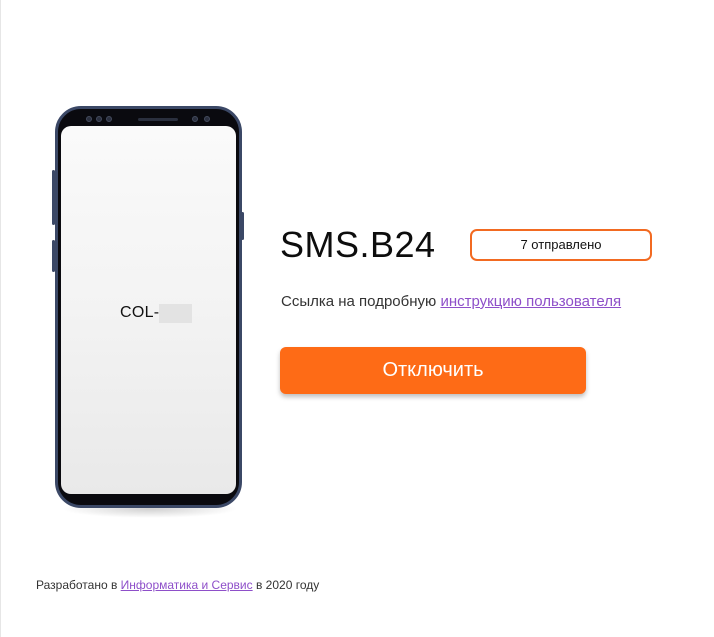 The image size is (714, 637). What do you see at coordinates (187, 585) in the screenshot?
I see `developer-link: Информатика и Сервис` at bounding box center [187, 585].